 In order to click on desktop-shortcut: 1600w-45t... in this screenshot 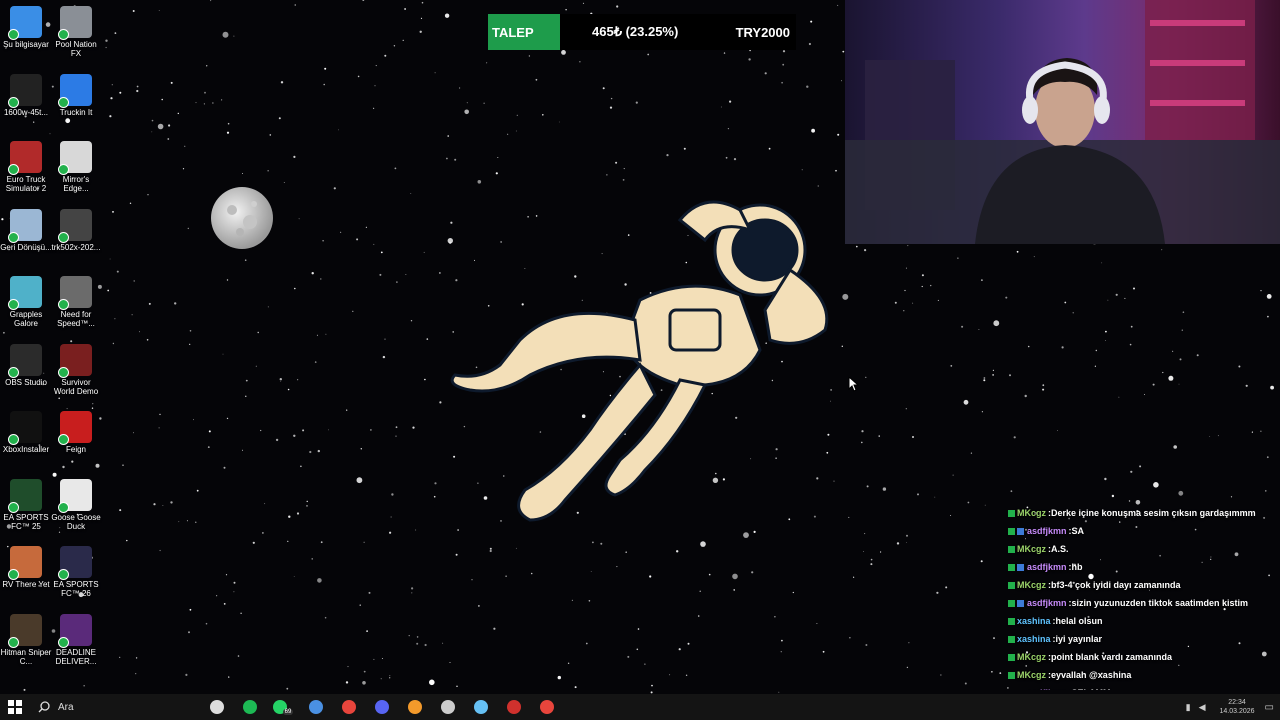, I will do `click(26, 95)`.